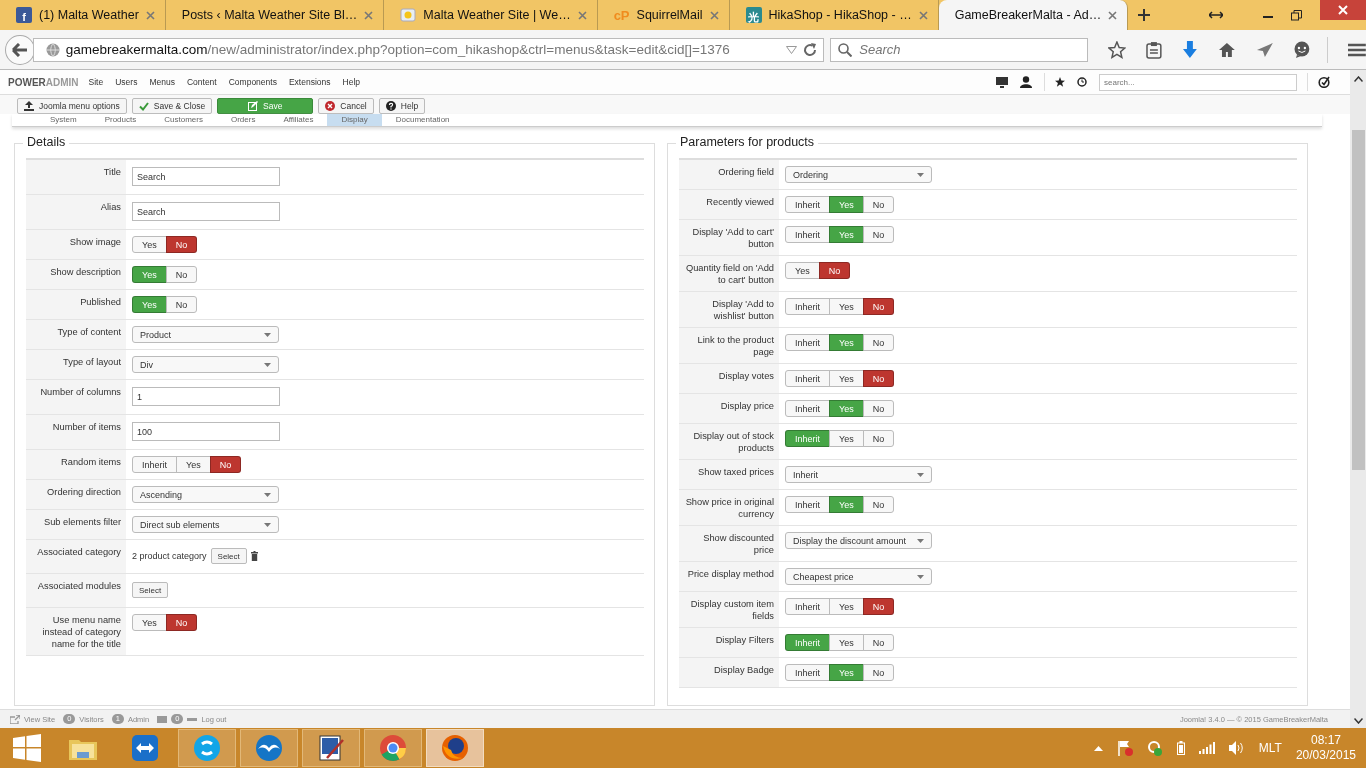  Describe the element at coordinates (792, 49) in the screenshot. I see `dropdown-icon` at that location.